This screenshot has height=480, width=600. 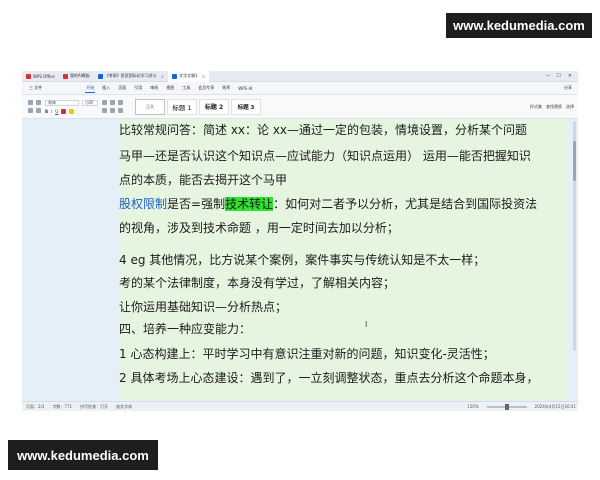 I want to click on menu-item-view: 视图, so click(x=170, y=88).